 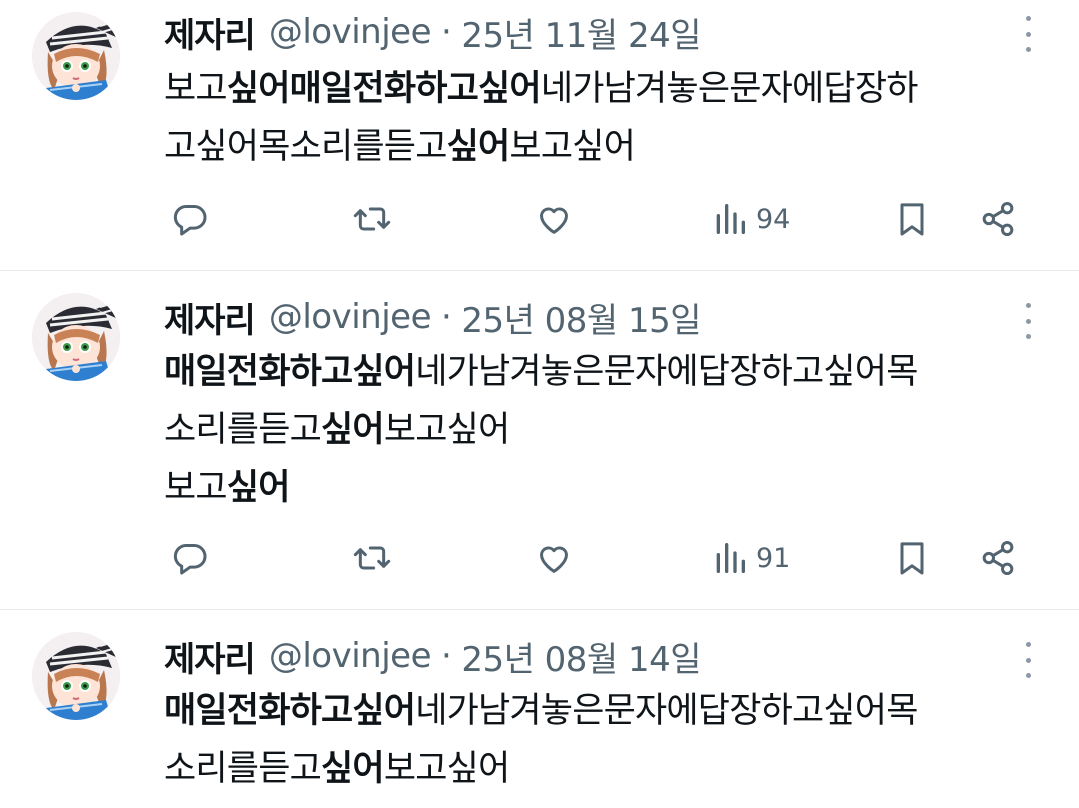 I want to click on views-button: 91, so click(x=750, y=558).